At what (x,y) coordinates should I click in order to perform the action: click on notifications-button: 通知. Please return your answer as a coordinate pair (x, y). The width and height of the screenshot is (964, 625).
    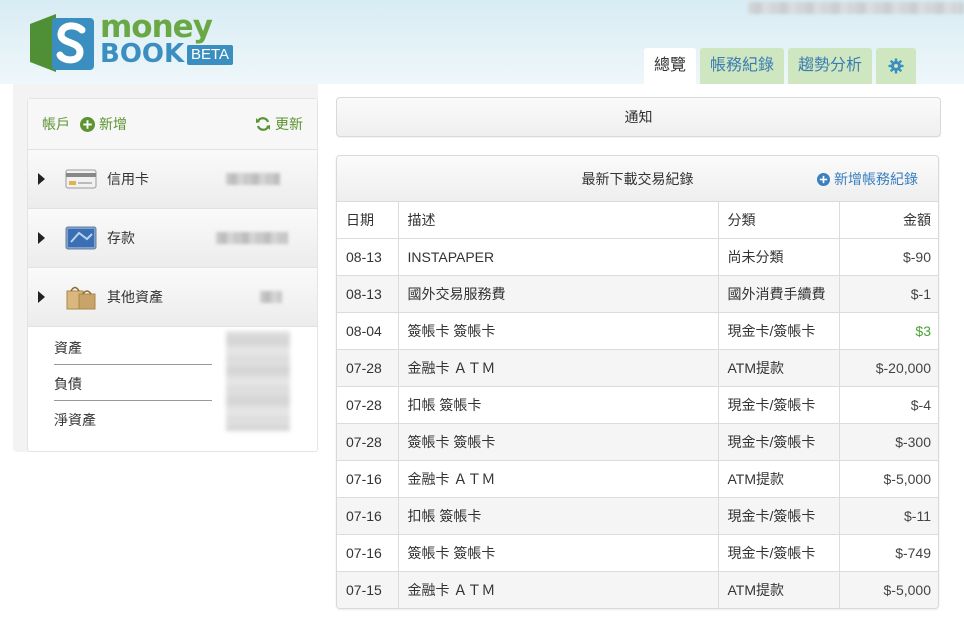
    Looking at the image, I should click on (638, 117).